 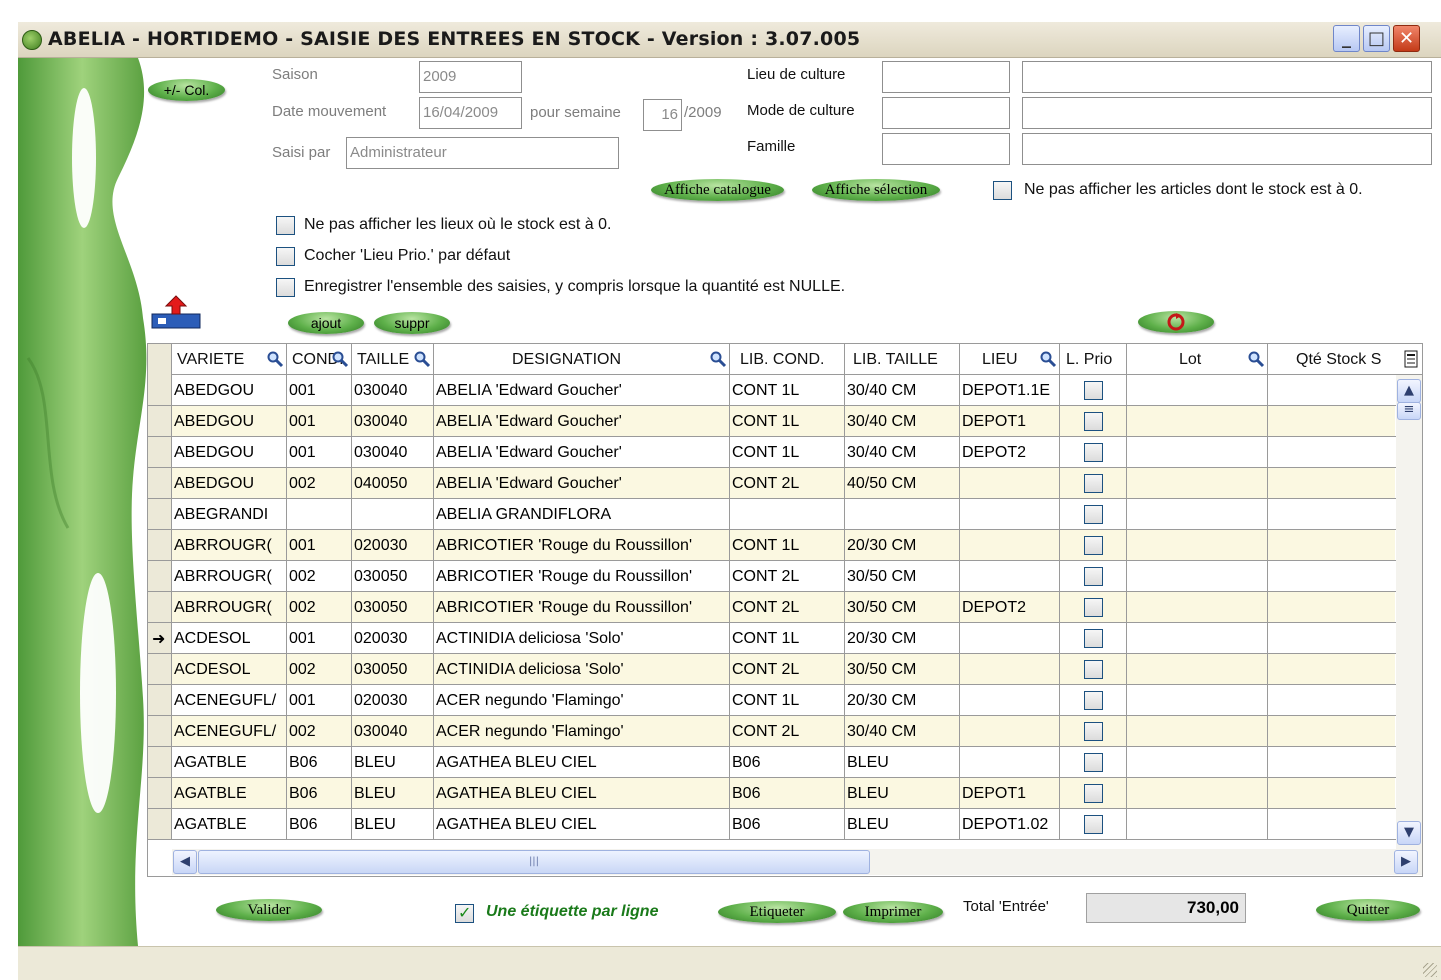 I want to click on cell-lib-taille: 30/50 CM, so click(x=902, y=576).